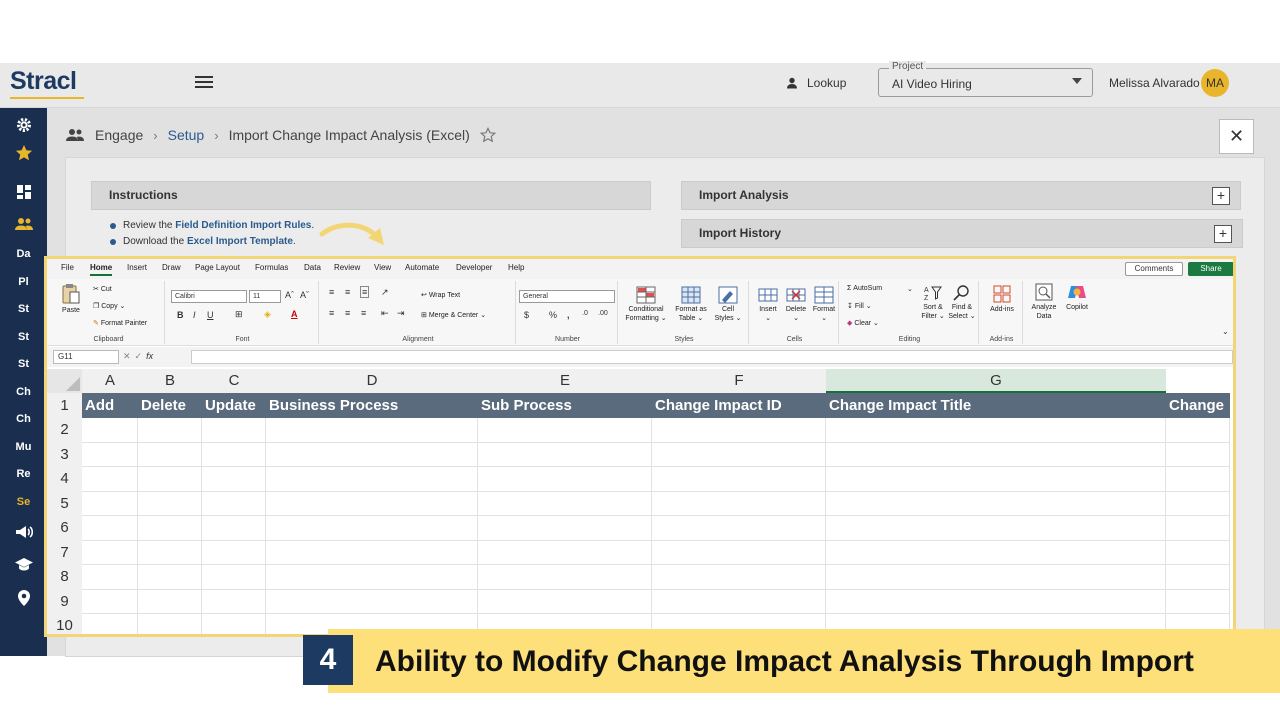 This screenshot has height=720, width=1280. What do you see at coordinates (149, 356) in the screenshot?
I see `fx-icon: fx` at bounding box center [149, 356].